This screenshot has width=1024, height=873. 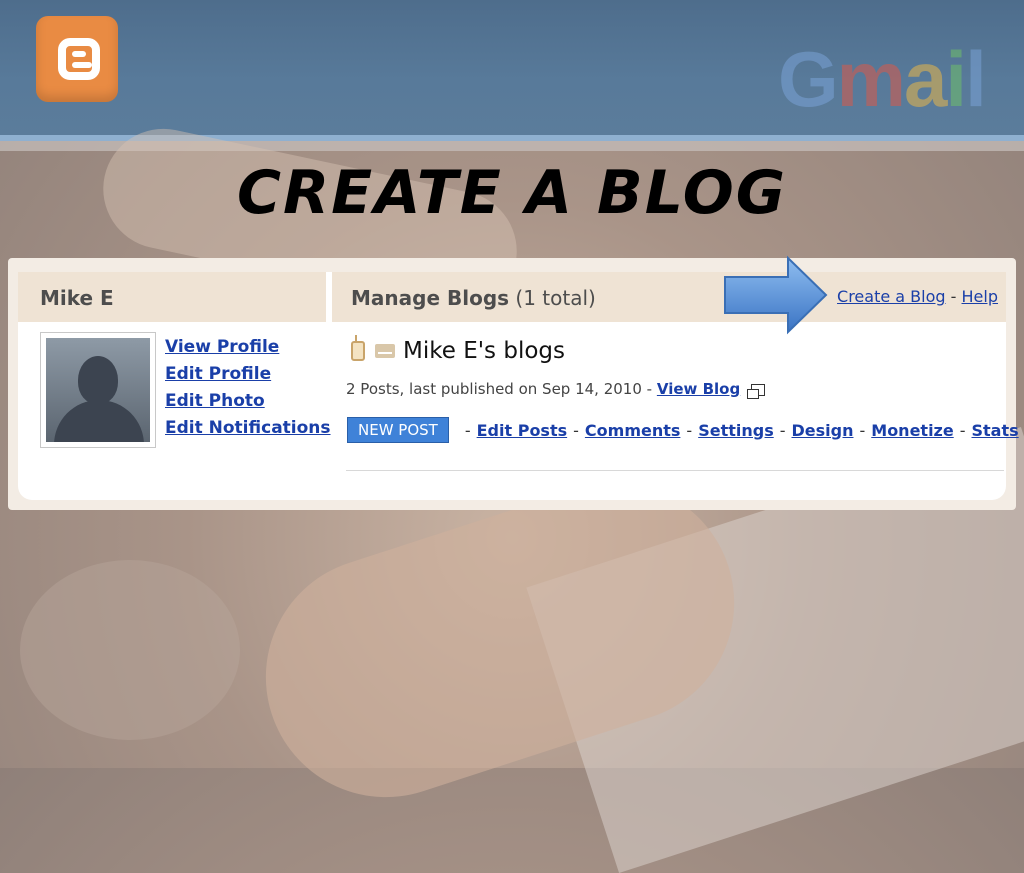 I want to click on manage-blogs-heading: Manage Blogs (1 total), so click(x=473, y=298).